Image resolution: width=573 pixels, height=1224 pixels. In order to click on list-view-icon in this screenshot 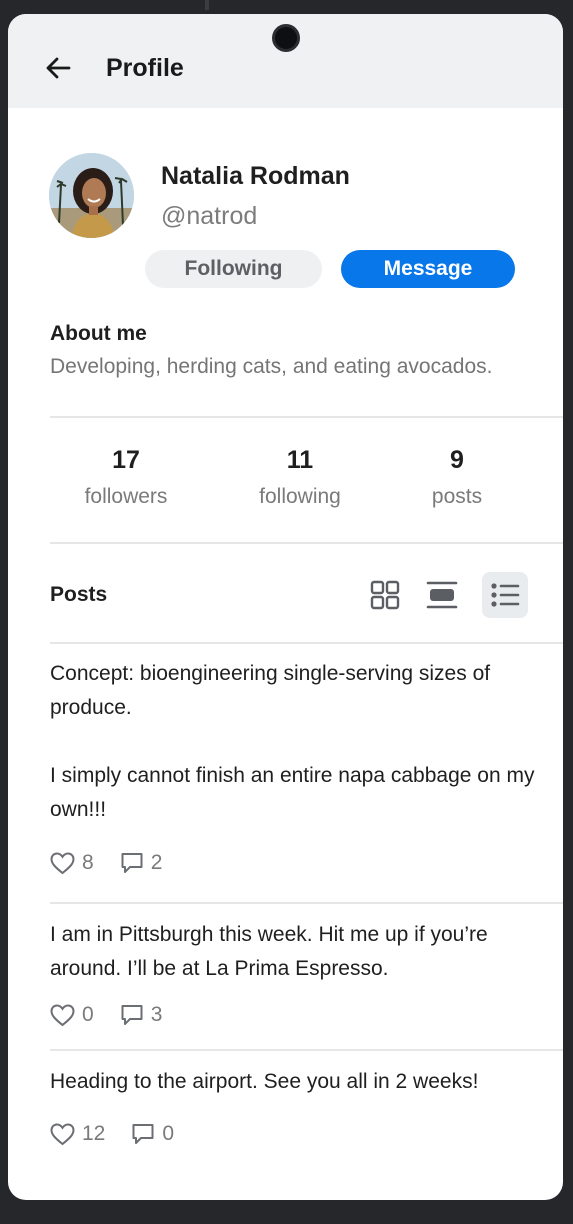, I will do `click(505, 595)`.